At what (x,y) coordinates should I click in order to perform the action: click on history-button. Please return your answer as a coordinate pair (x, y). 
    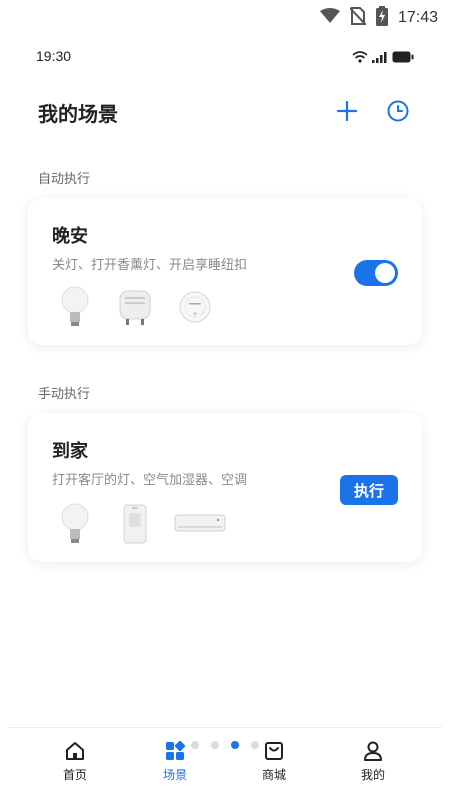
    Looking at the image, I should click on (398, 111).